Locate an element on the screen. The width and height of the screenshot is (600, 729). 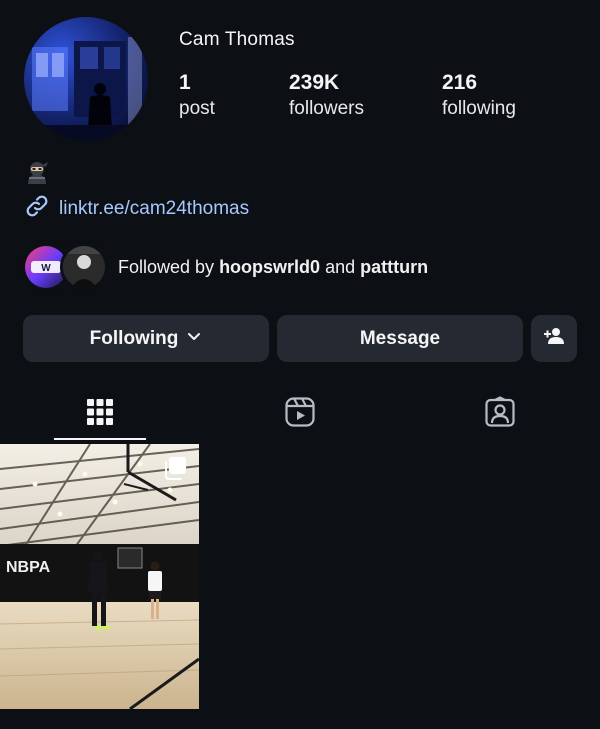
followers-count-label: followers is located at coordinates (326, 108).